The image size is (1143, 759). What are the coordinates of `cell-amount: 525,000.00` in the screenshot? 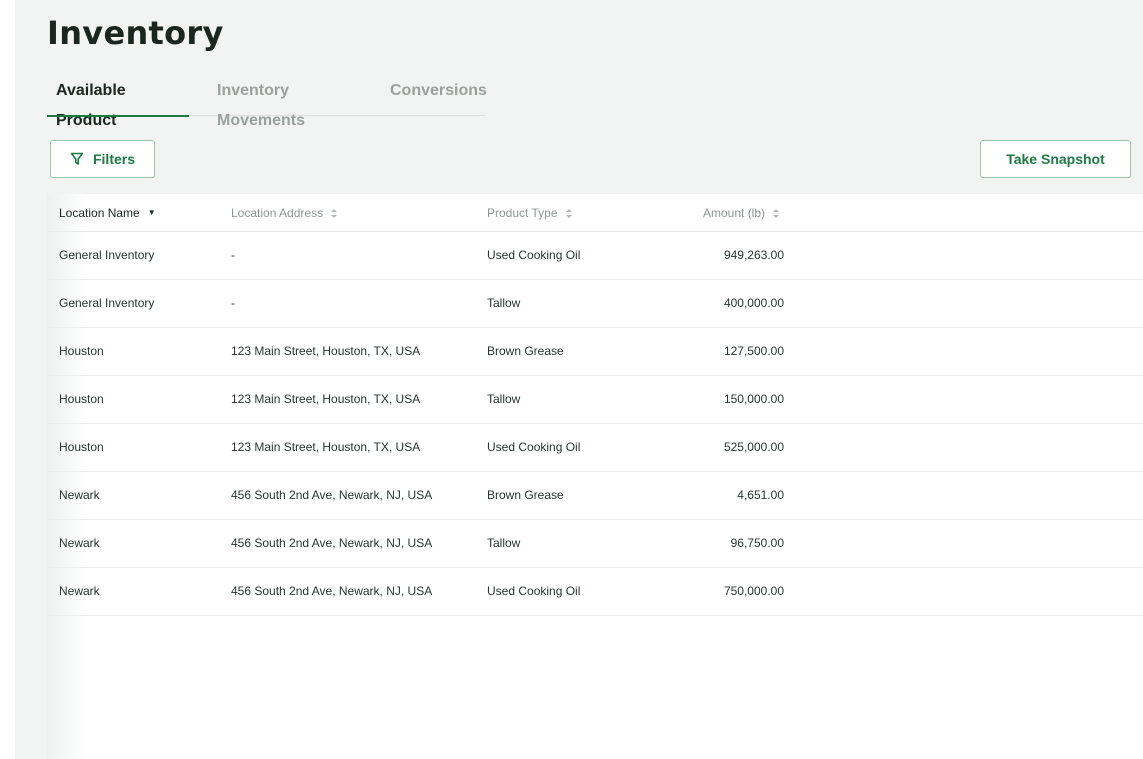 It's located at (753, 447).